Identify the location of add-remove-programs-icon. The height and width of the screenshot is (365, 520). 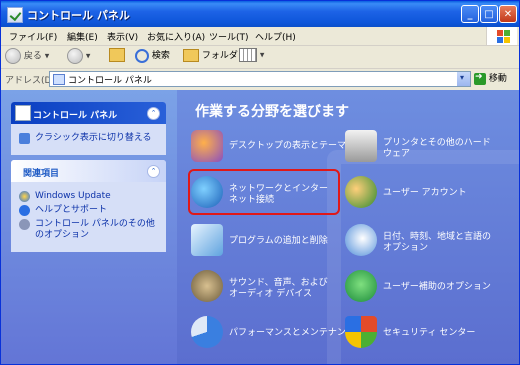
(207, 240).